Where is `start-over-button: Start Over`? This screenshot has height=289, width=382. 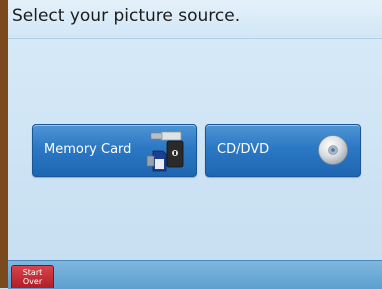
start-over-button: Start Over is located at coordinates (32, 276).